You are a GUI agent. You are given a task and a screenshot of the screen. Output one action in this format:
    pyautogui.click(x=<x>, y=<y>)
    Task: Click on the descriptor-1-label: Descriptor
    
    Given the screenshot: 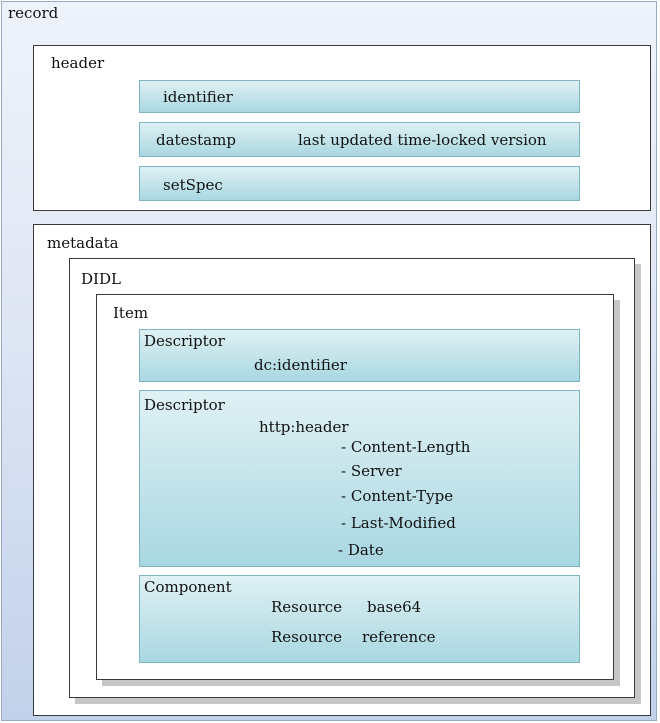 What is the action you would take?
    pyautogui.click(x=184, y=341)
    